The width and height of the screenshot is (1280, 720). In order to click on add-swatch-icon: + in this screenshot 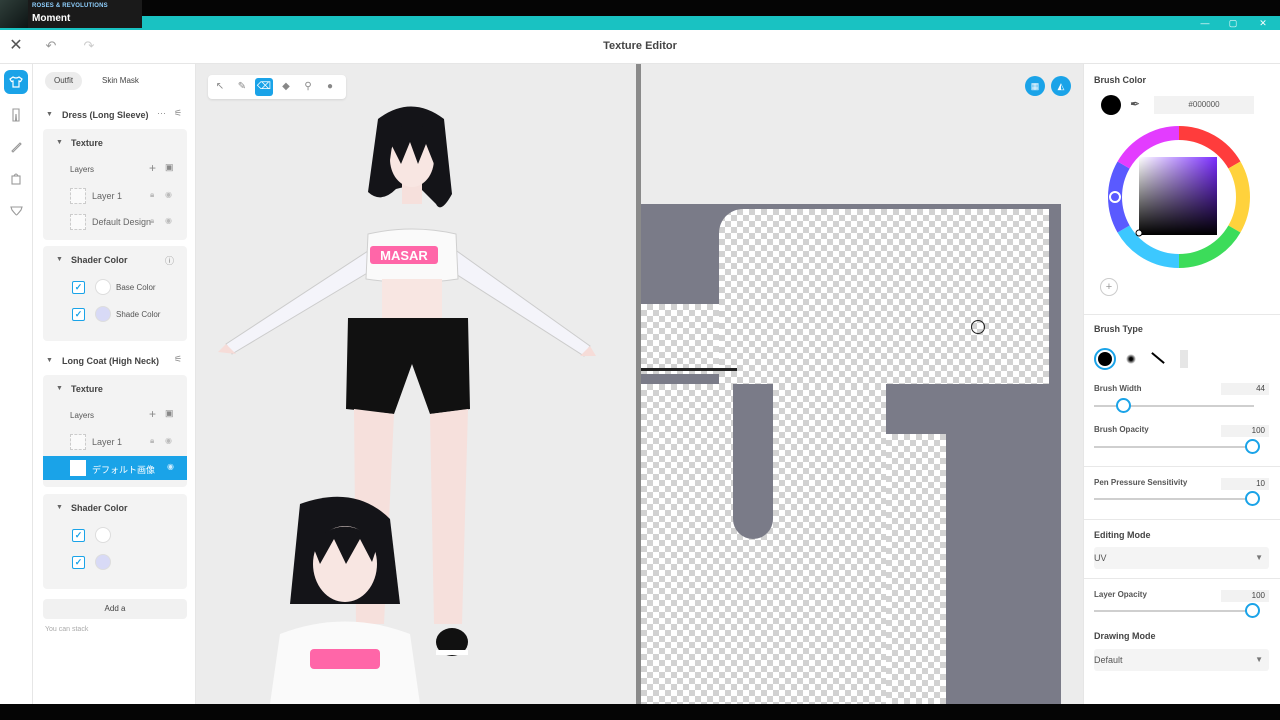, I will do `click(1109, 287)`.